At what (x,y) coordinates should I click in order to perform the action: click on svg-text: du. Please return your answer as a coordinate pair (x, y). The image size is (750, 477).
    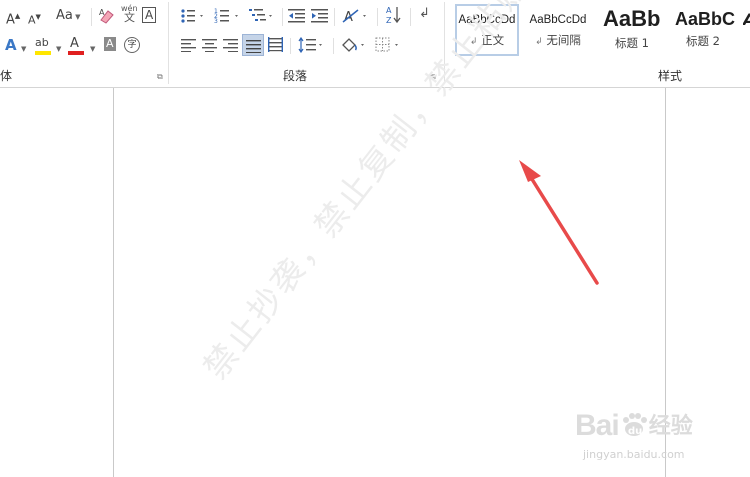
    Looking at the image, I should click on (635, 431).